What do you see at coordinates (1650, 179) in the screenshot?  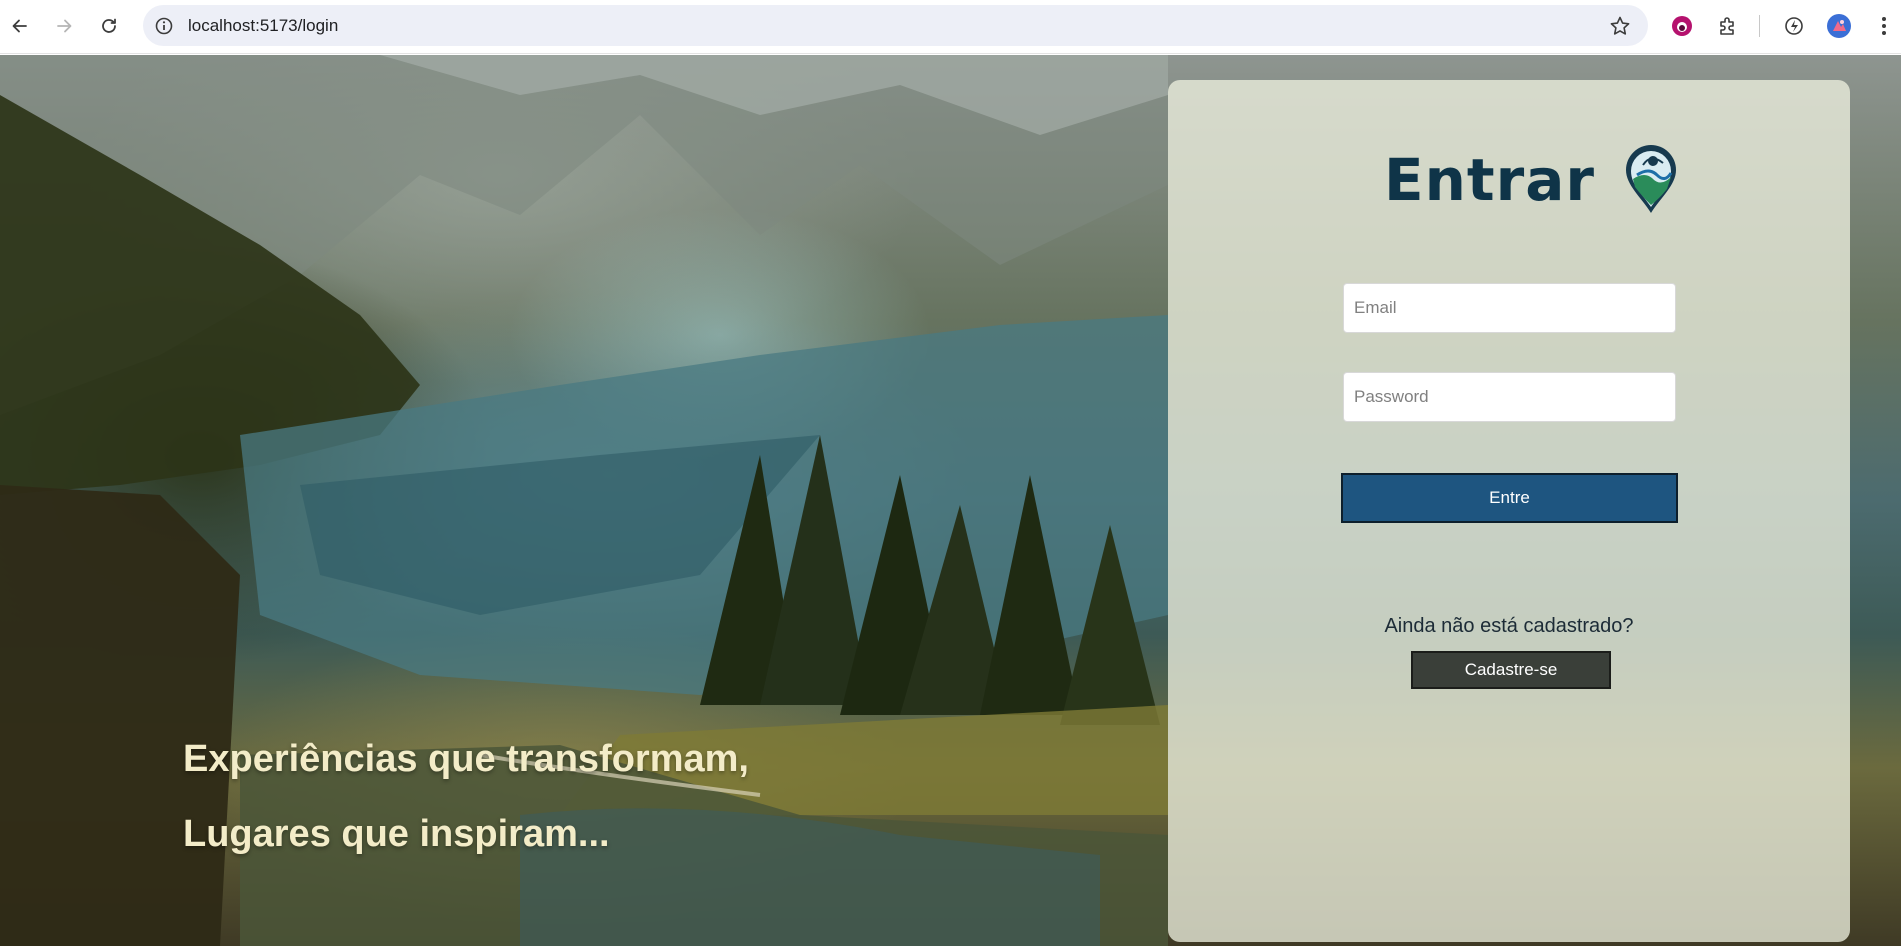 I see `map-pin-logo` at bounding box center [1650, 179].